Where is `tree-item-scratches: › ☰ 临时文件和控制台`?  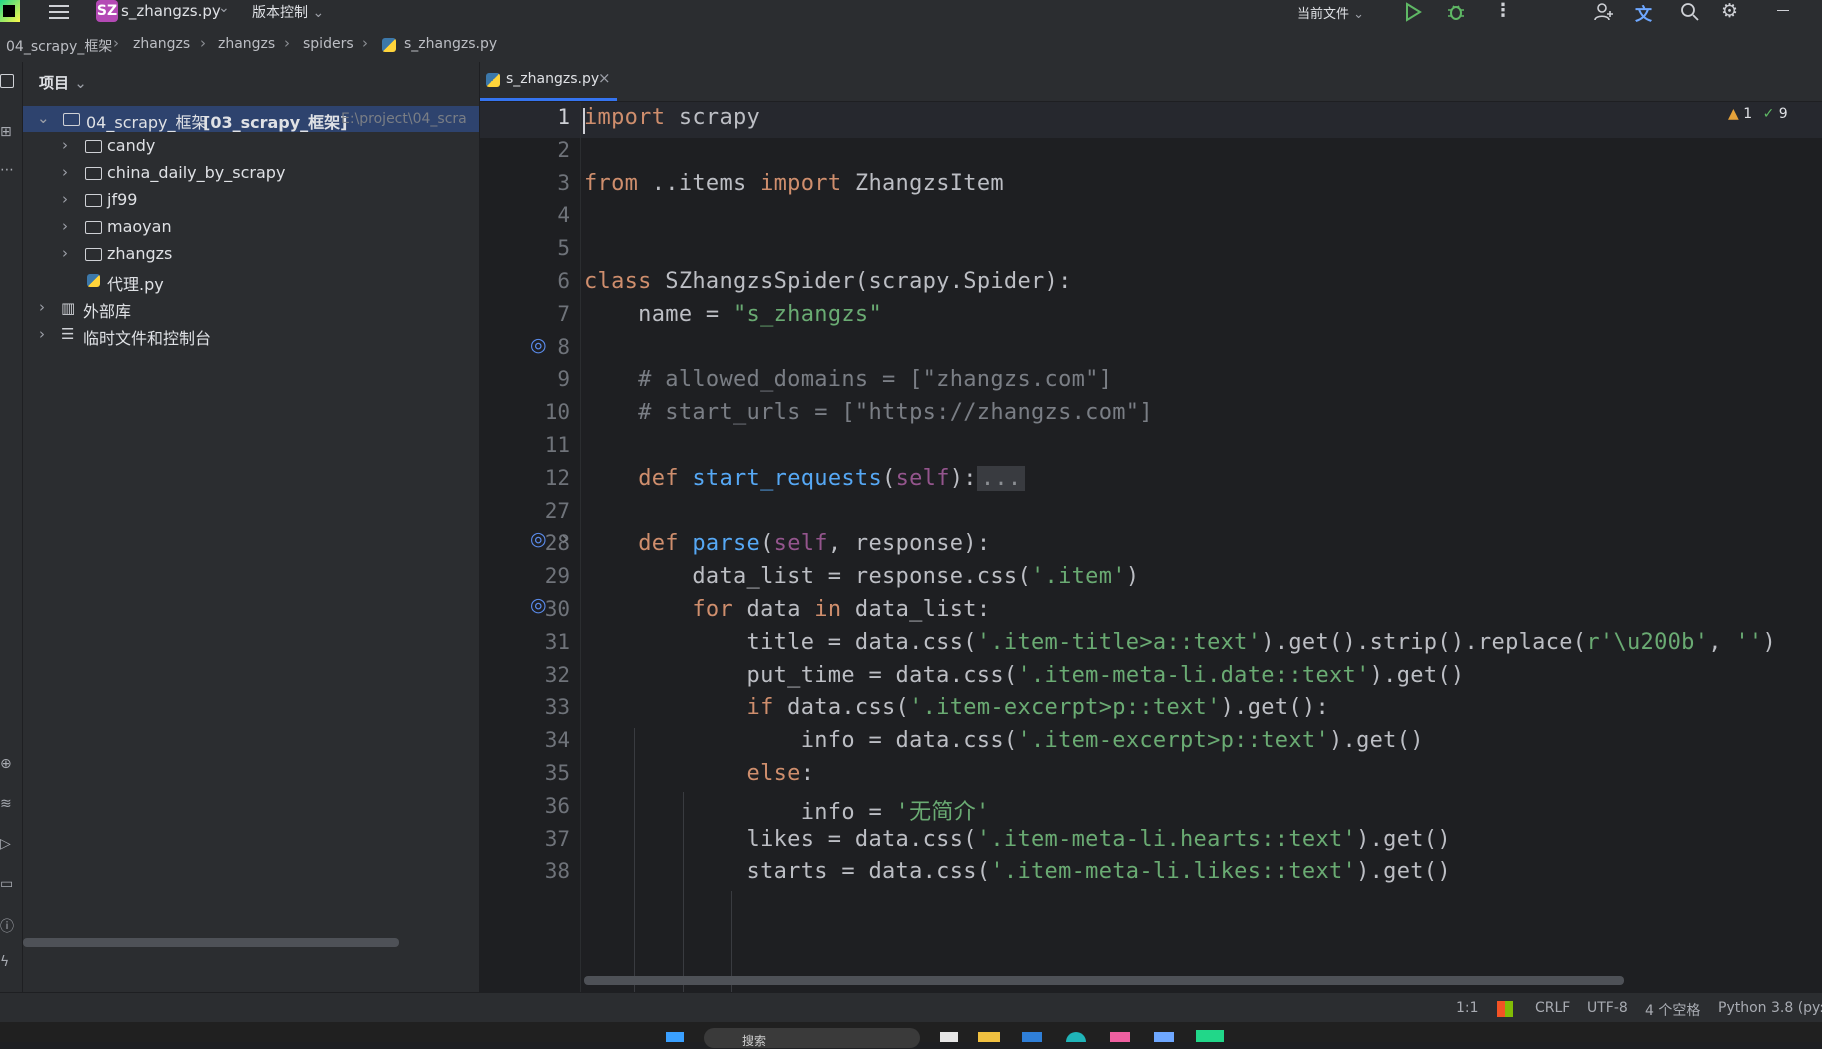
tree-item-scratches: › ☰ 临时文件和控制台 is located at coordinates (251, 335).